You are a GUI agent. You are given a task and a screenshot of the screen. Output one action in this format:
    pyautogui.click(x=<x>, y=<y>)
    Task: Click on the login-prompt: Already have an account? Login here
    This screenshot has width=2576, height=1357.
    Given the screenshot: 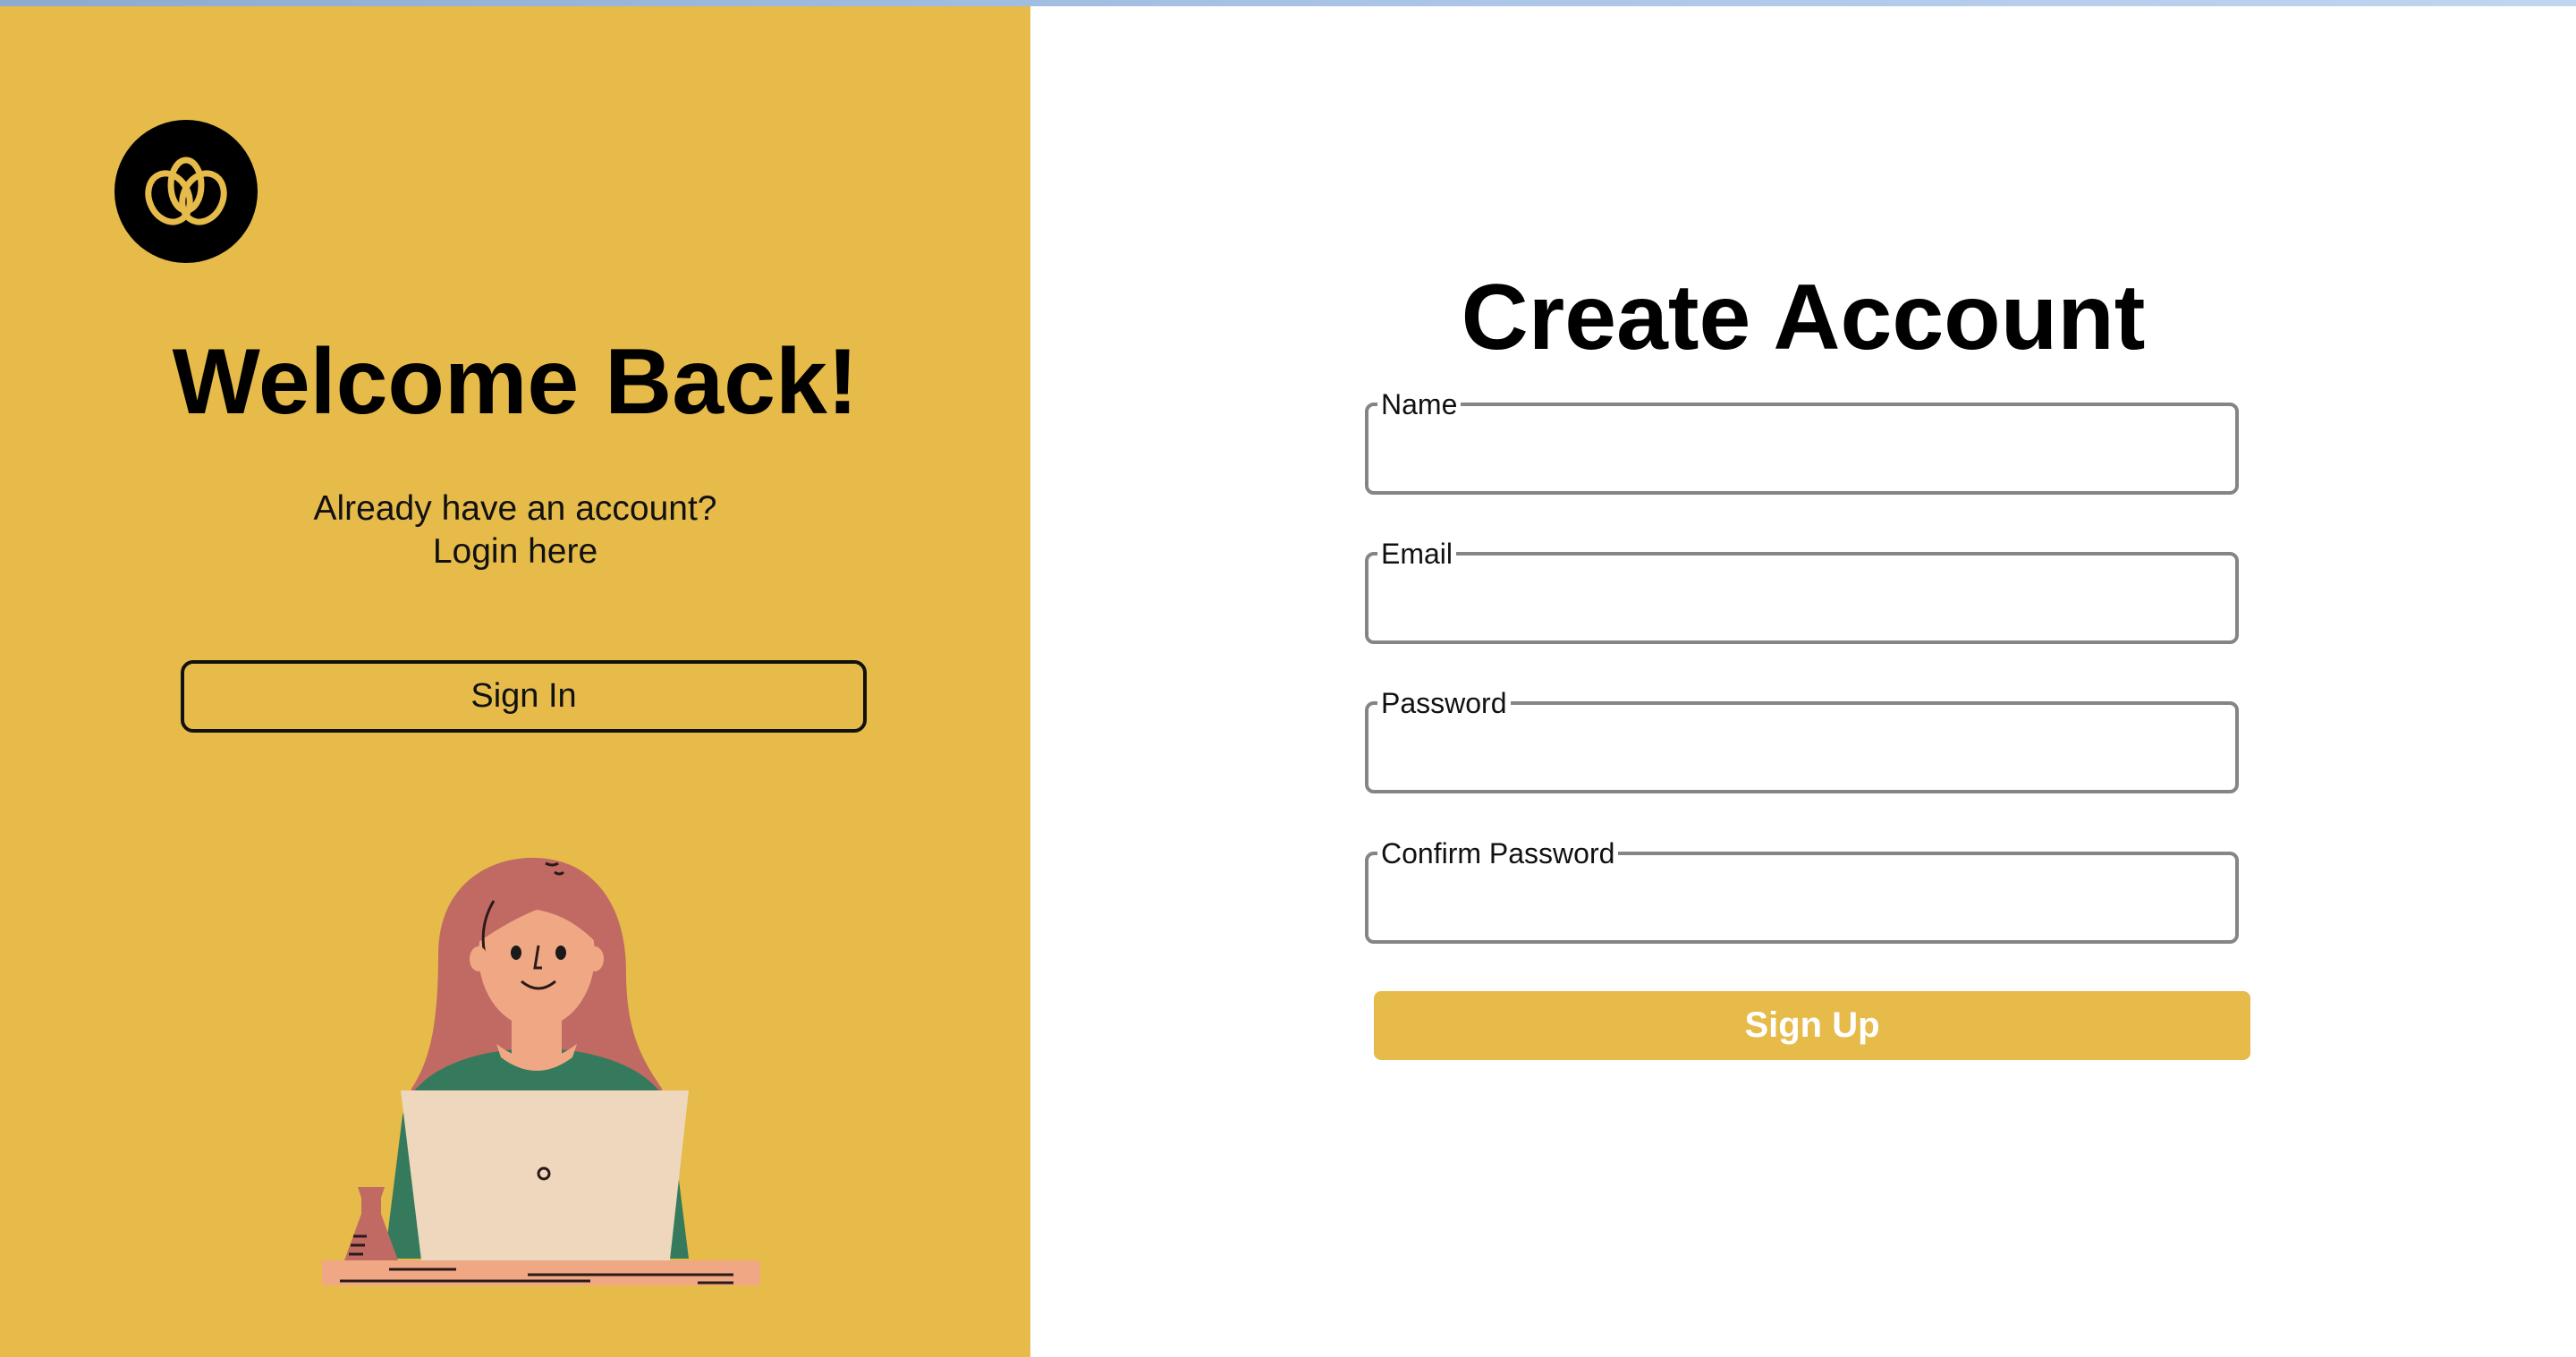 What is the action you would take?
    pyautogui.click(x=515, y=530)
    